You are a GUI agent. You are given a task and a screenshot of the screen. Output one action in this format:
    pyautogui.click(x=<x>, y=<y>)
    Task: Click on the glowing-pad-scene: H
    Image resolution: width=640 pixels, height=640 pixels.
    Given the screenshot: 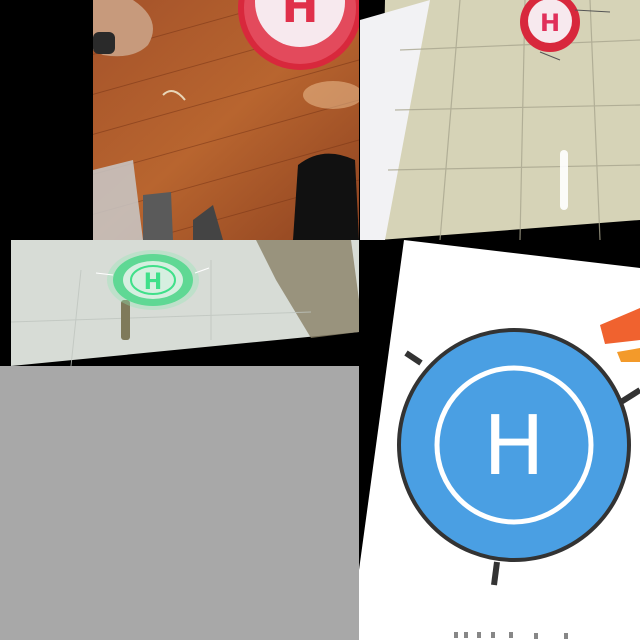 What is the action you would take?
    pyautogui.click(x=185, y=303)
    